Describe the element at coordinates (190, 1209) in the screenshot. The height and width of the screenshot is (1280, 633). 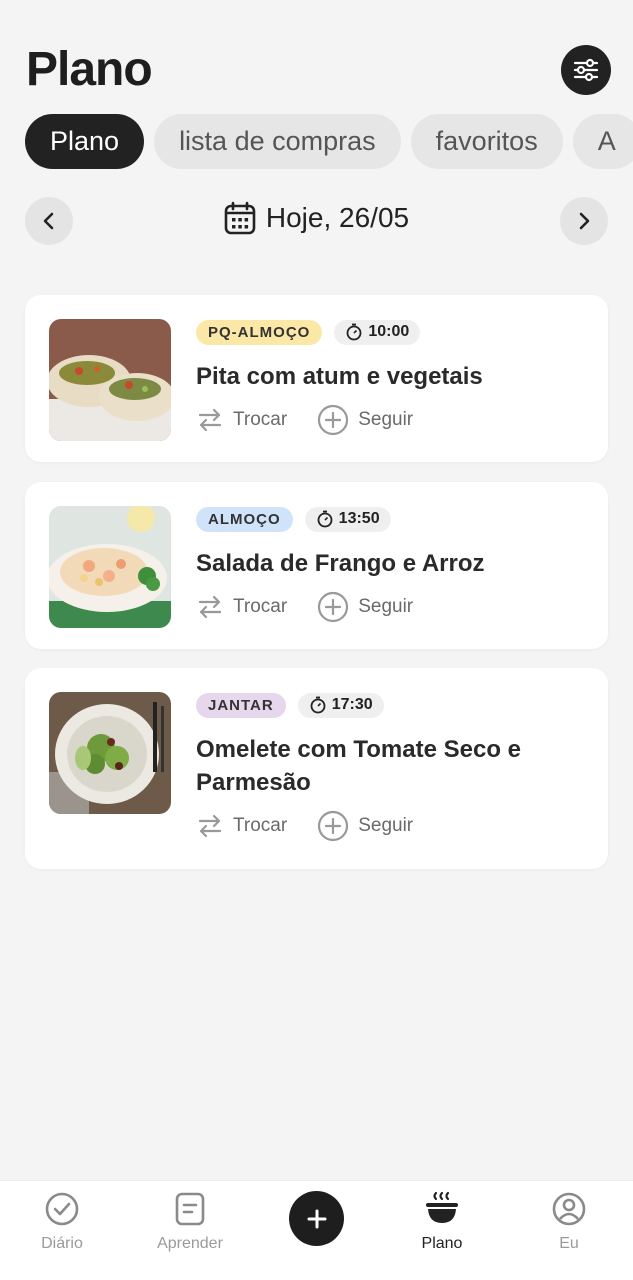
I see `document-icon` at that location.